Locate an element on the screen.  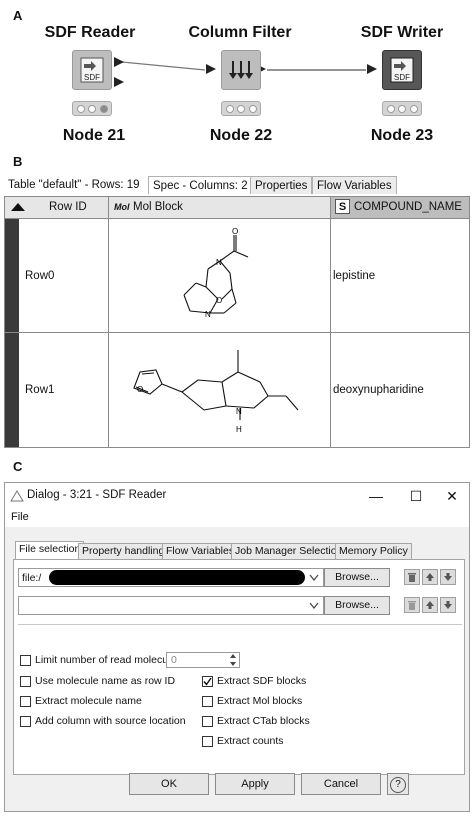
apply-button: Apply is located at coordinates (255, 784).